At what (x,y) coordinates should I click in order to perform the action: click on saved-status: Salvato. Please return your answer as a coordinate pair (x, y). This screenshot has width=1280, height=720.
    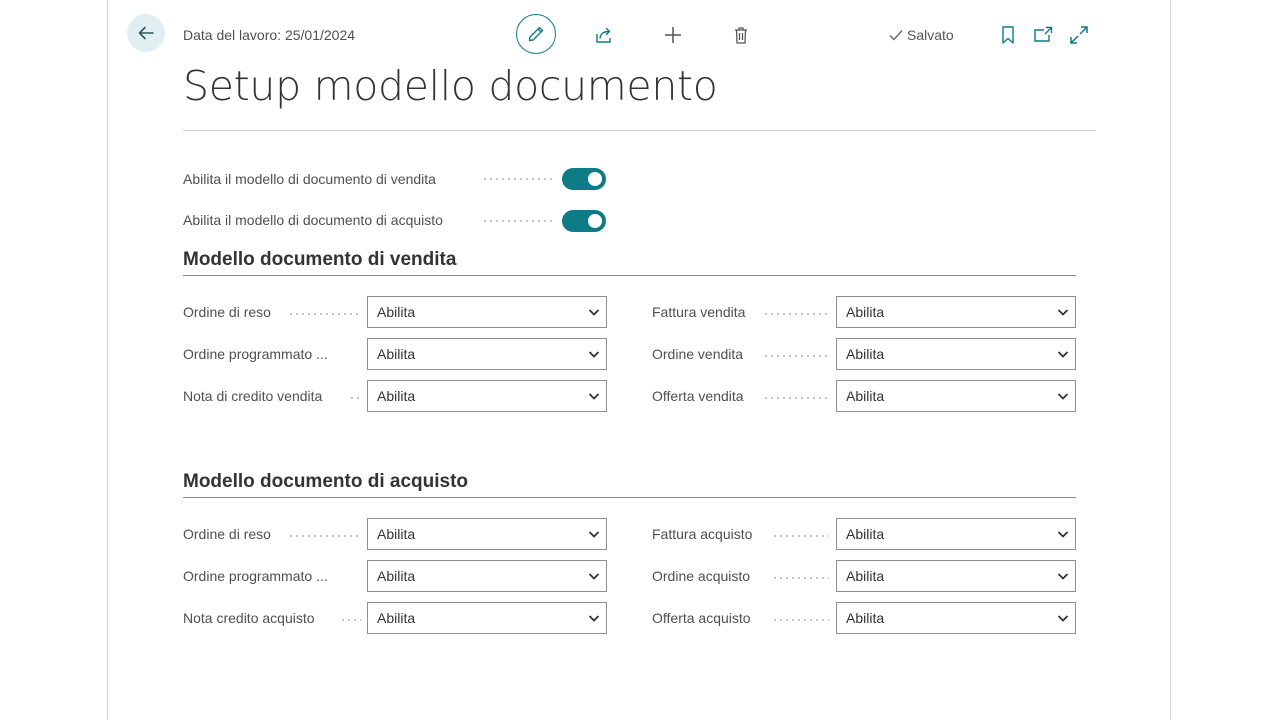
    Looking at the image, I should click on (921, 35).